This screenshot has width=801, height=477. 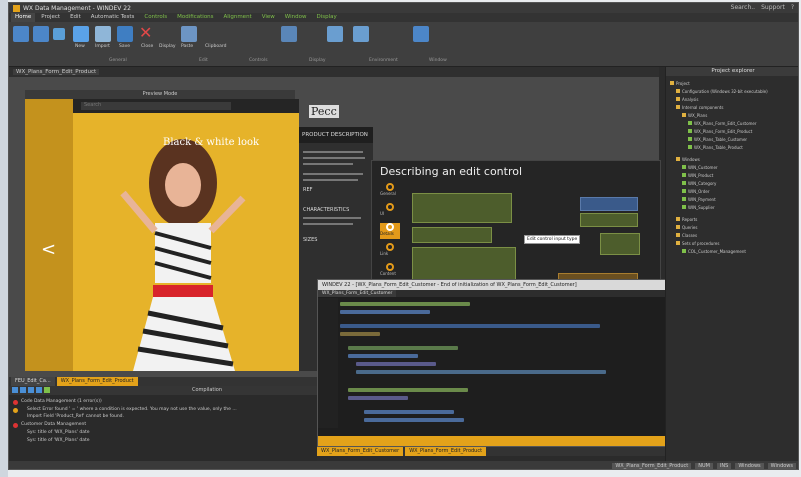 What do you see at coordinates (390, 211) in the screenshot?
I see `step-ui: UI` at bounding box center [390, 211].